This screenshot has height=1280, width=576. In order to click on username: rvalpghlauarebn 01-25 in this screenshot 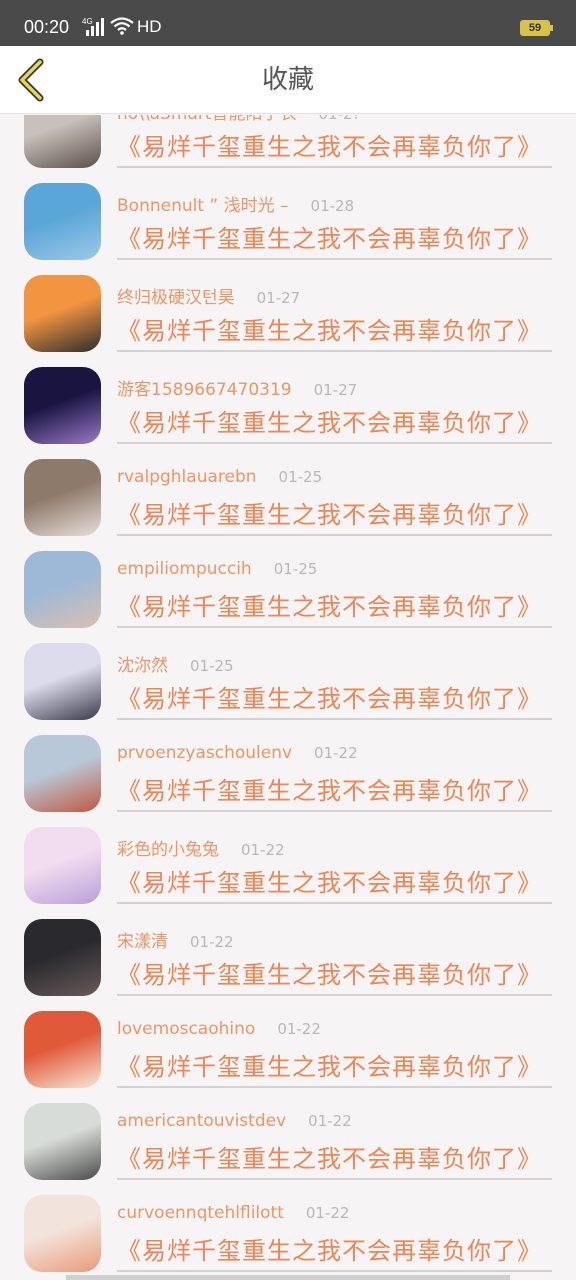, I will do `click(219, 477)`.